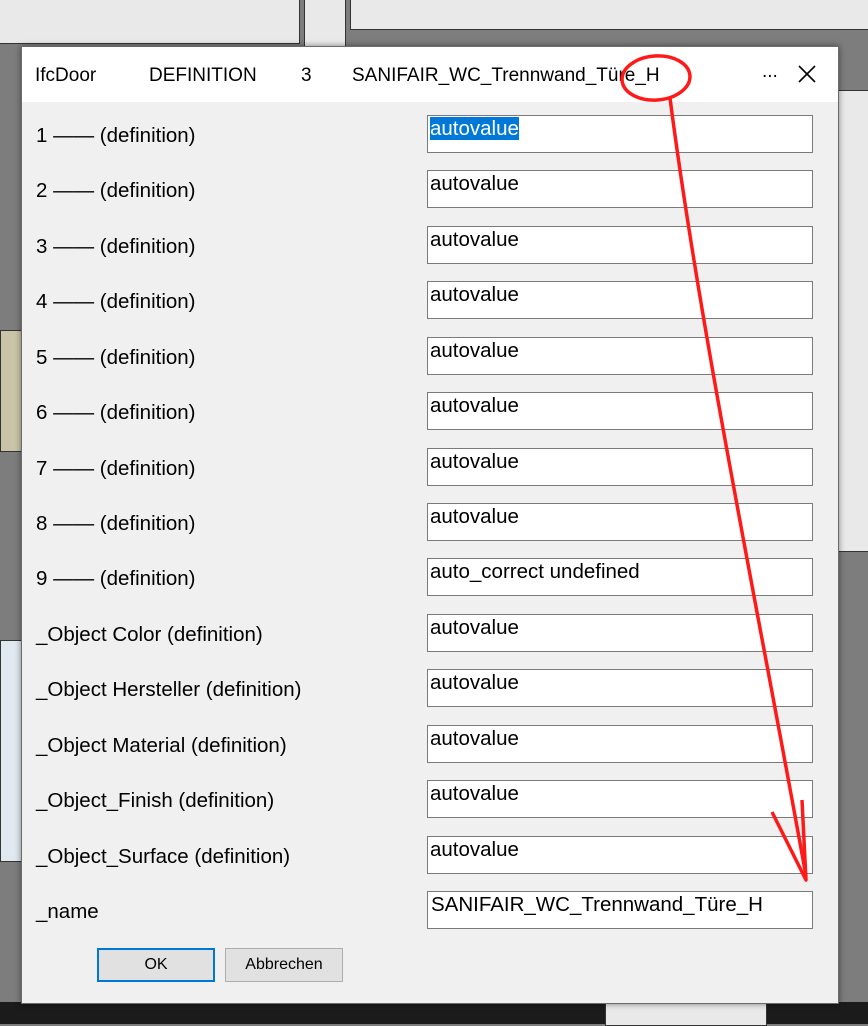  Describe the element at coordinates (620, 356) in the screenshot. I see `field-input-5: autovalue` at that location.